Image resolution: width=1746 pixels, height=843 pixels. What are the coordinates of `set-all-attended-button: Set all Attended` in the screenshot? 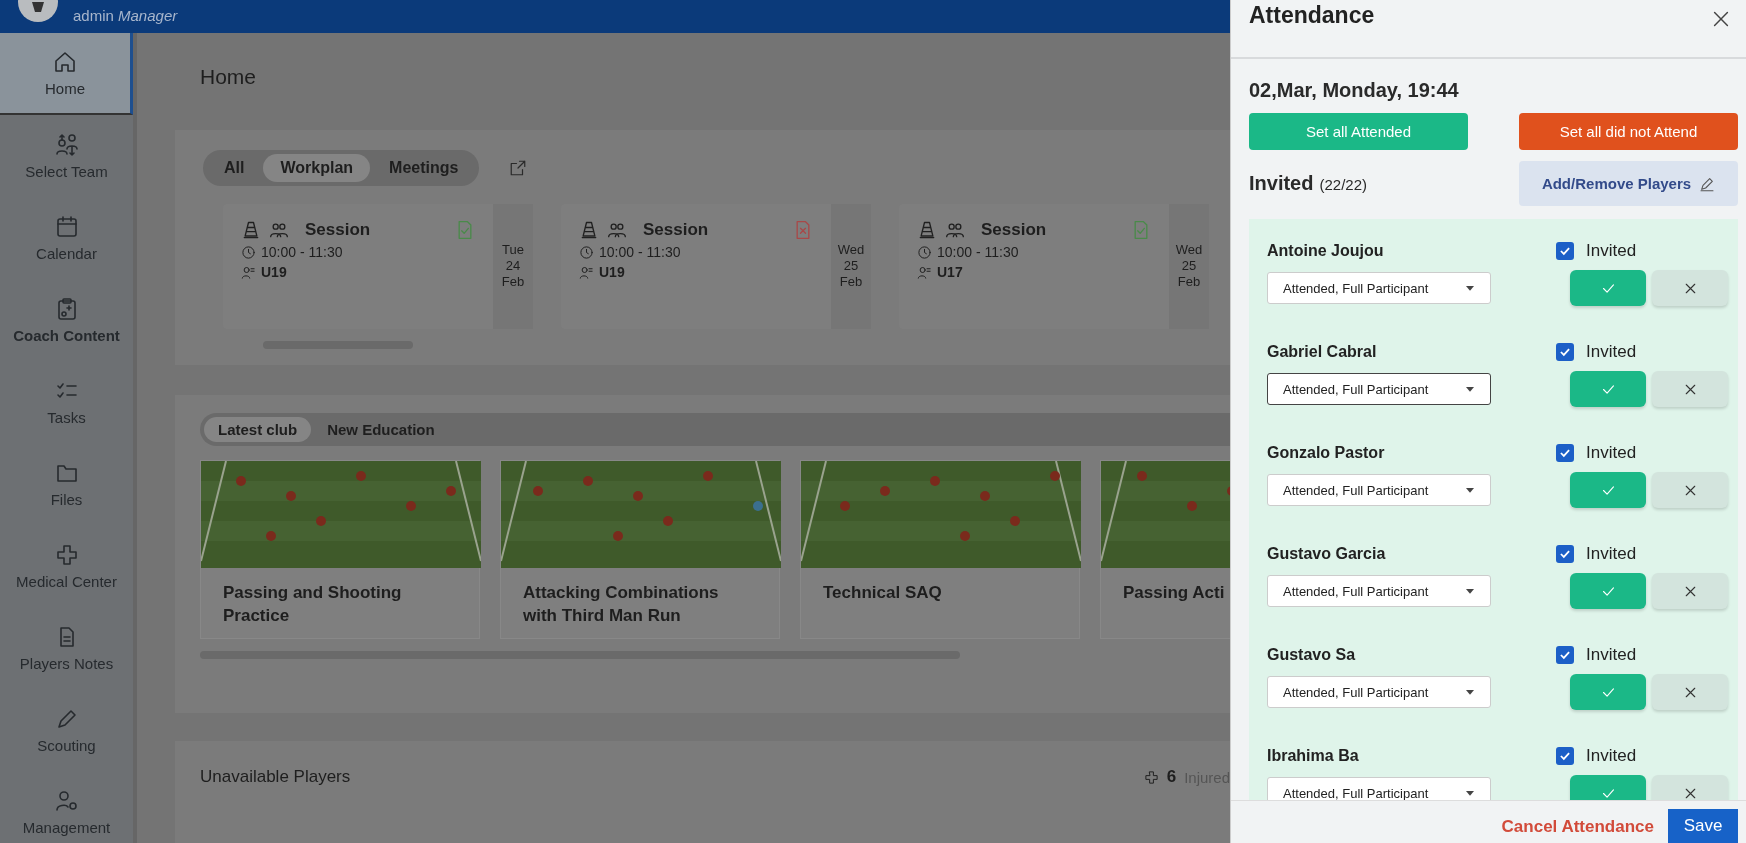 It's located at (1358, 131).